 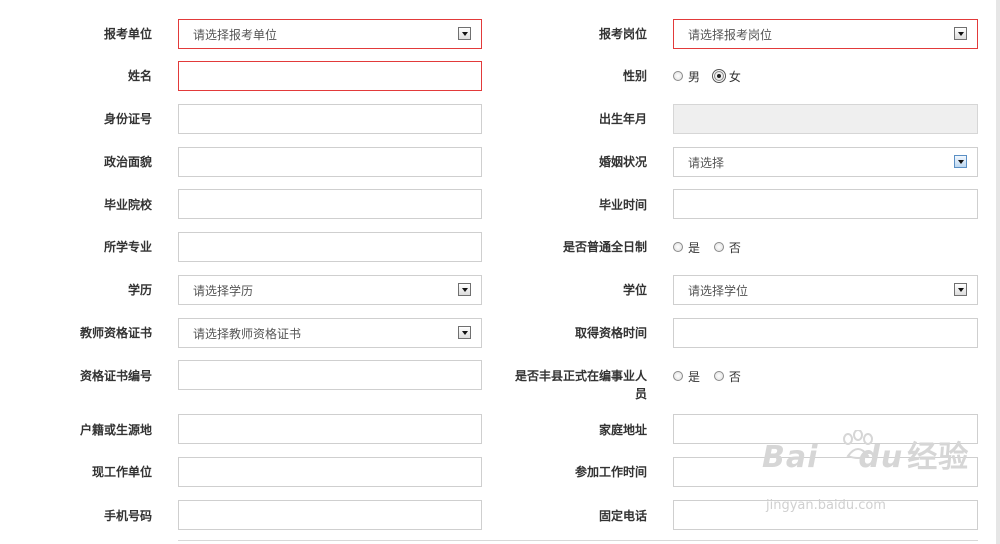 What do you see at coordinates (718, 246) in the screenshot?
I see `fulltime-no-radio` at bounding box center [718, 246].